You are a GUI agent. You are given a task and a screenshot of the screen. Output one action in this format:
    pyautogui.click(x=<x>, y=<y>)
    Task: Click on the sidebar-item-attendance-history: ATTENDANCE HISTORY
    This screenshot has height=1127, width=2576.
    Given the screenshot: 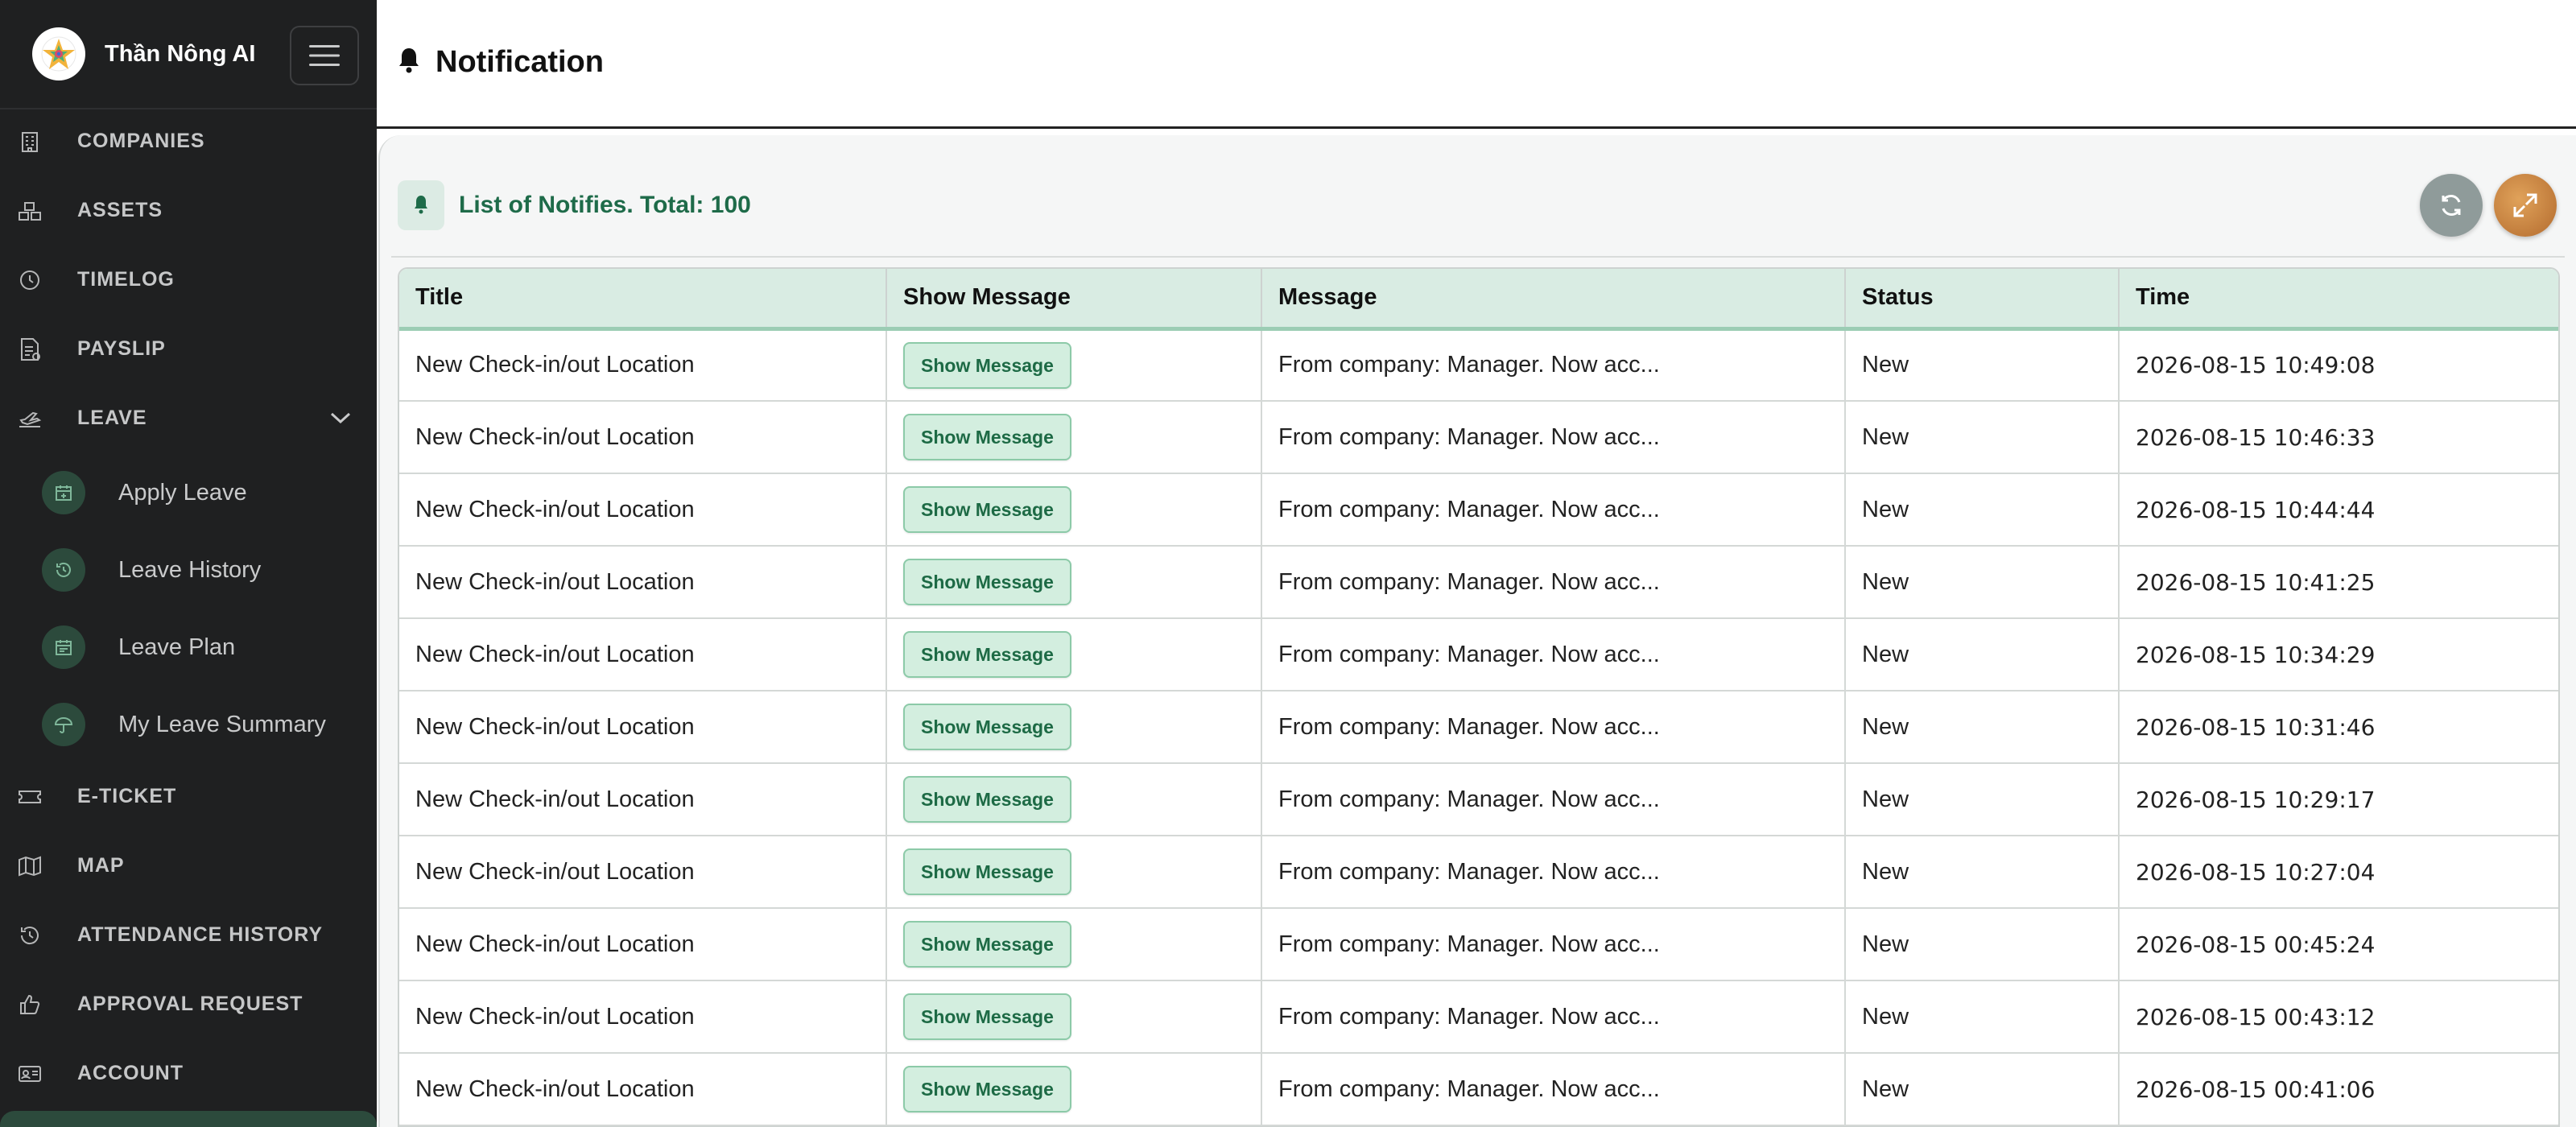 What is the action you would take?
    pyautogui.click(x=188, y=934)
    